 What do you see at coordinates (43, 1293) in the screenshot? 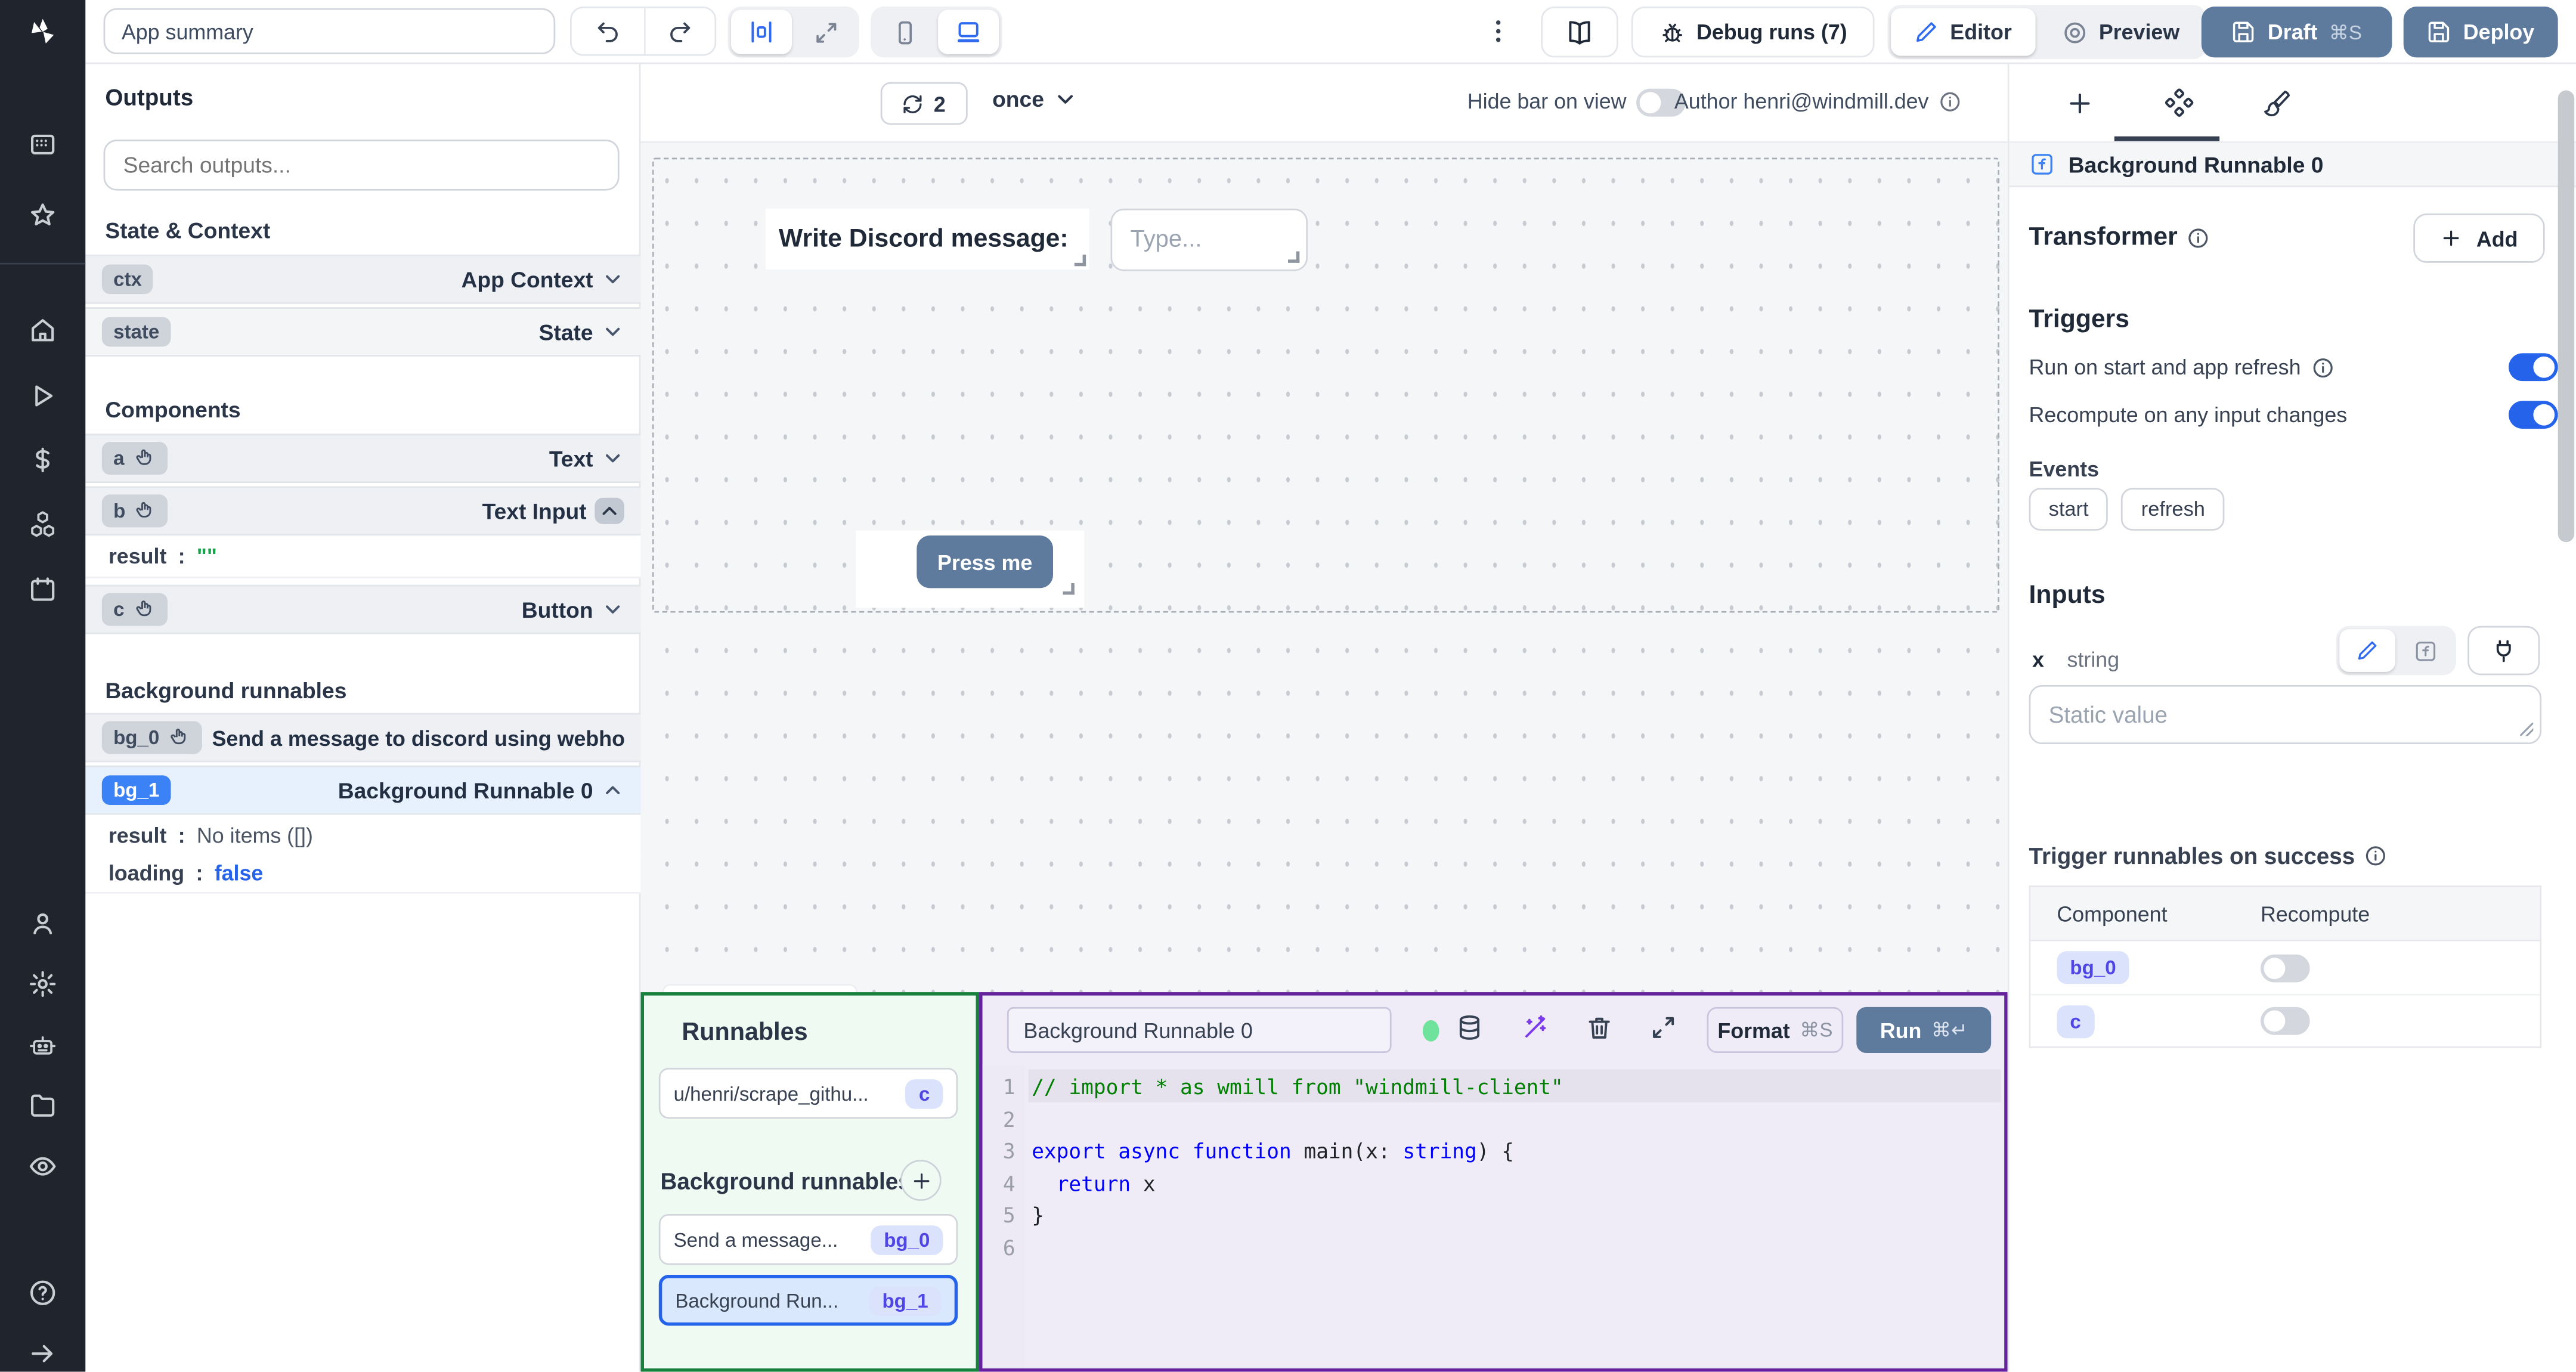
I see `help-icon` at bounding box center [43, 1293].